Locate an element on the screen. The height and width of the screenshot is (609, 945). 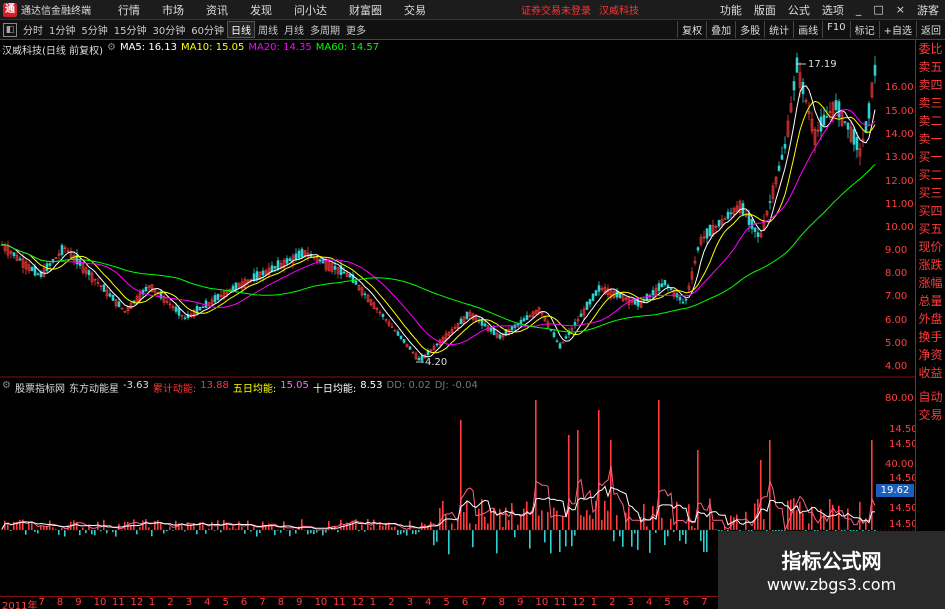
sidebar-item: 买一 is located at coordinates (930, 157).